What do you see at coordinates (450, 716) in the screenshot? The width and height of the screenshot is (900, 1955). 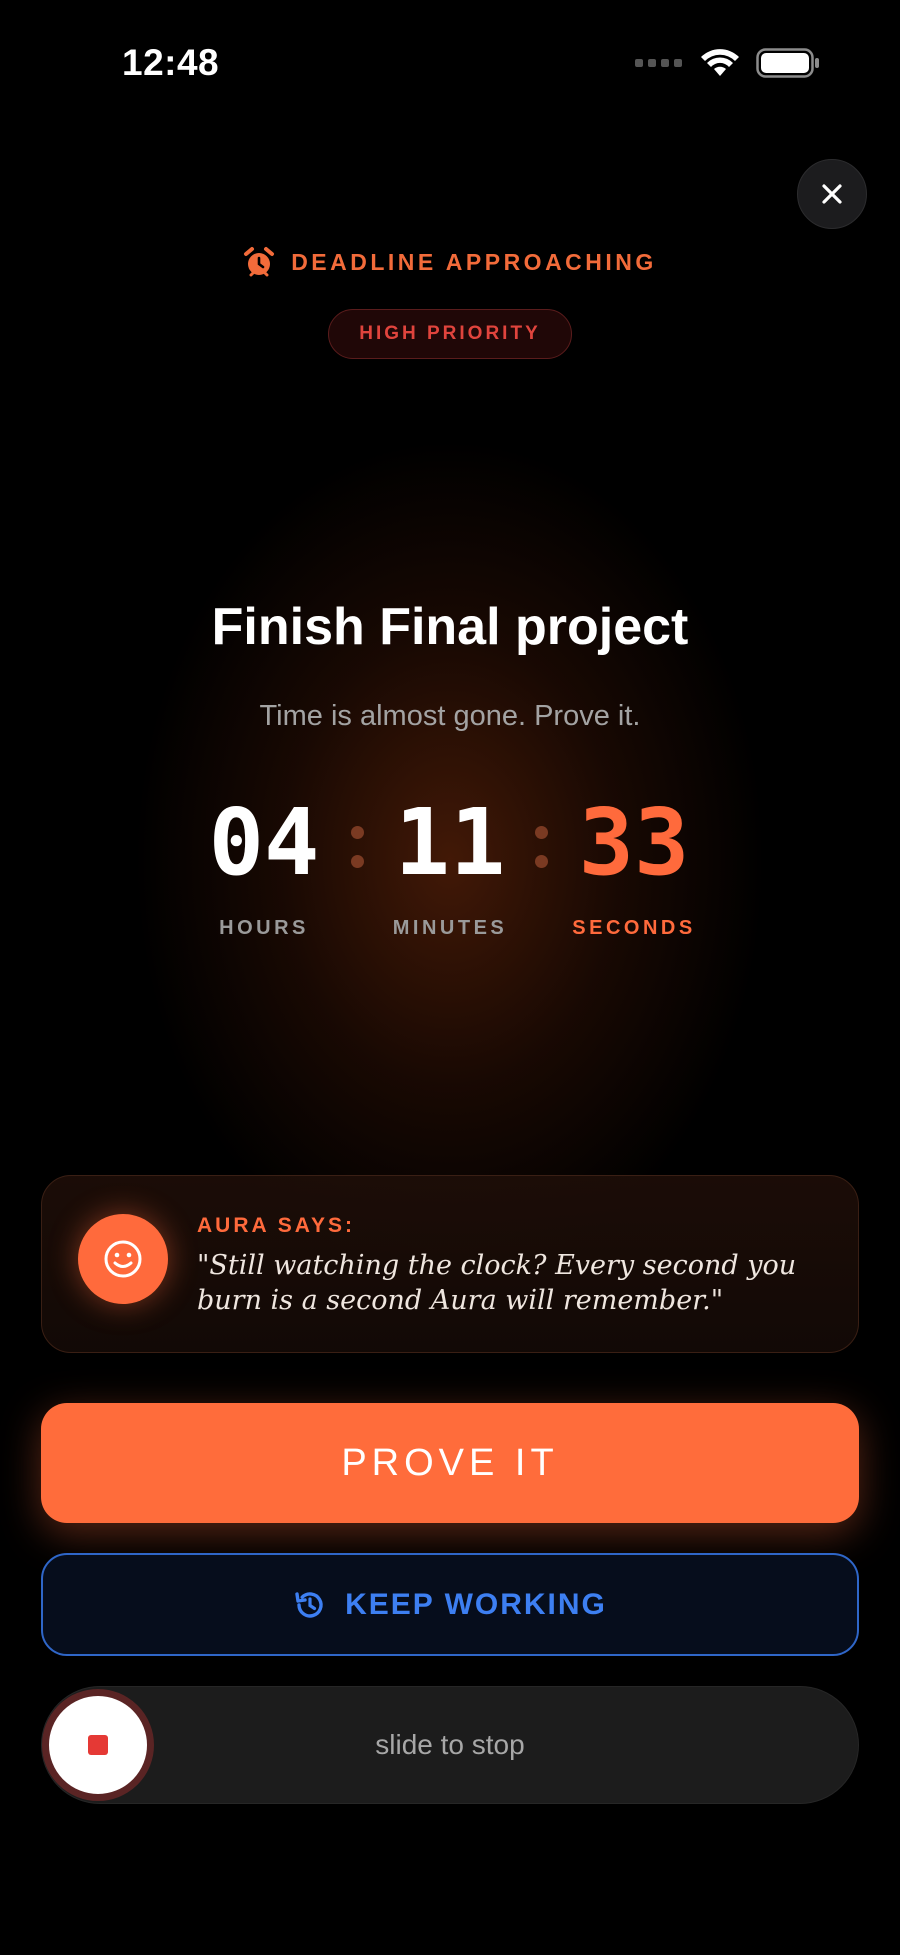 I see `task-subtitle: Time is almost gone. Prove it.` at bounding box center [450, 716].